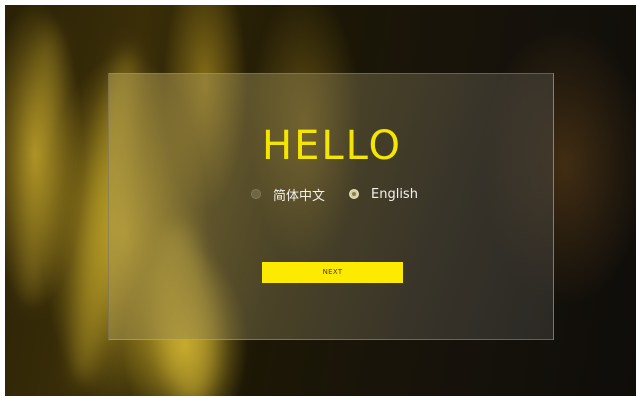 The width and height of the screenshot is (641, 398). What do you see at coordinates (40, 165) in the screenshot?
I see `wallpaper-streak` at bounding box center [40, 165].